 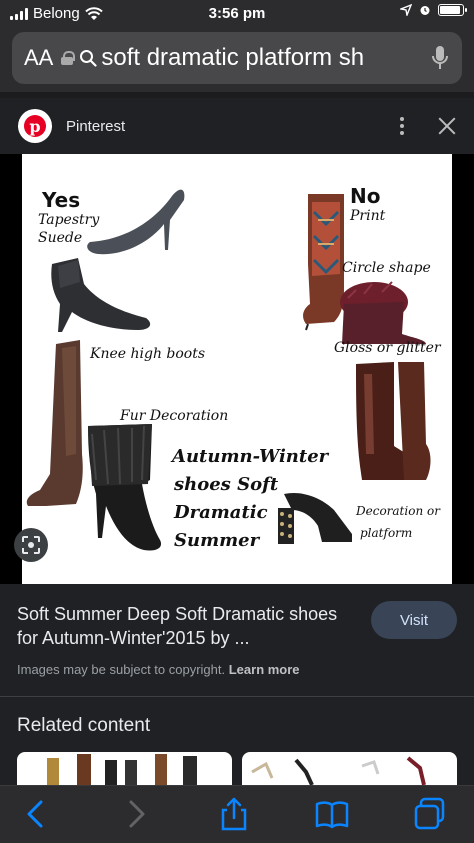 I want to click on microphone-icon, so click(x=440, y=58).